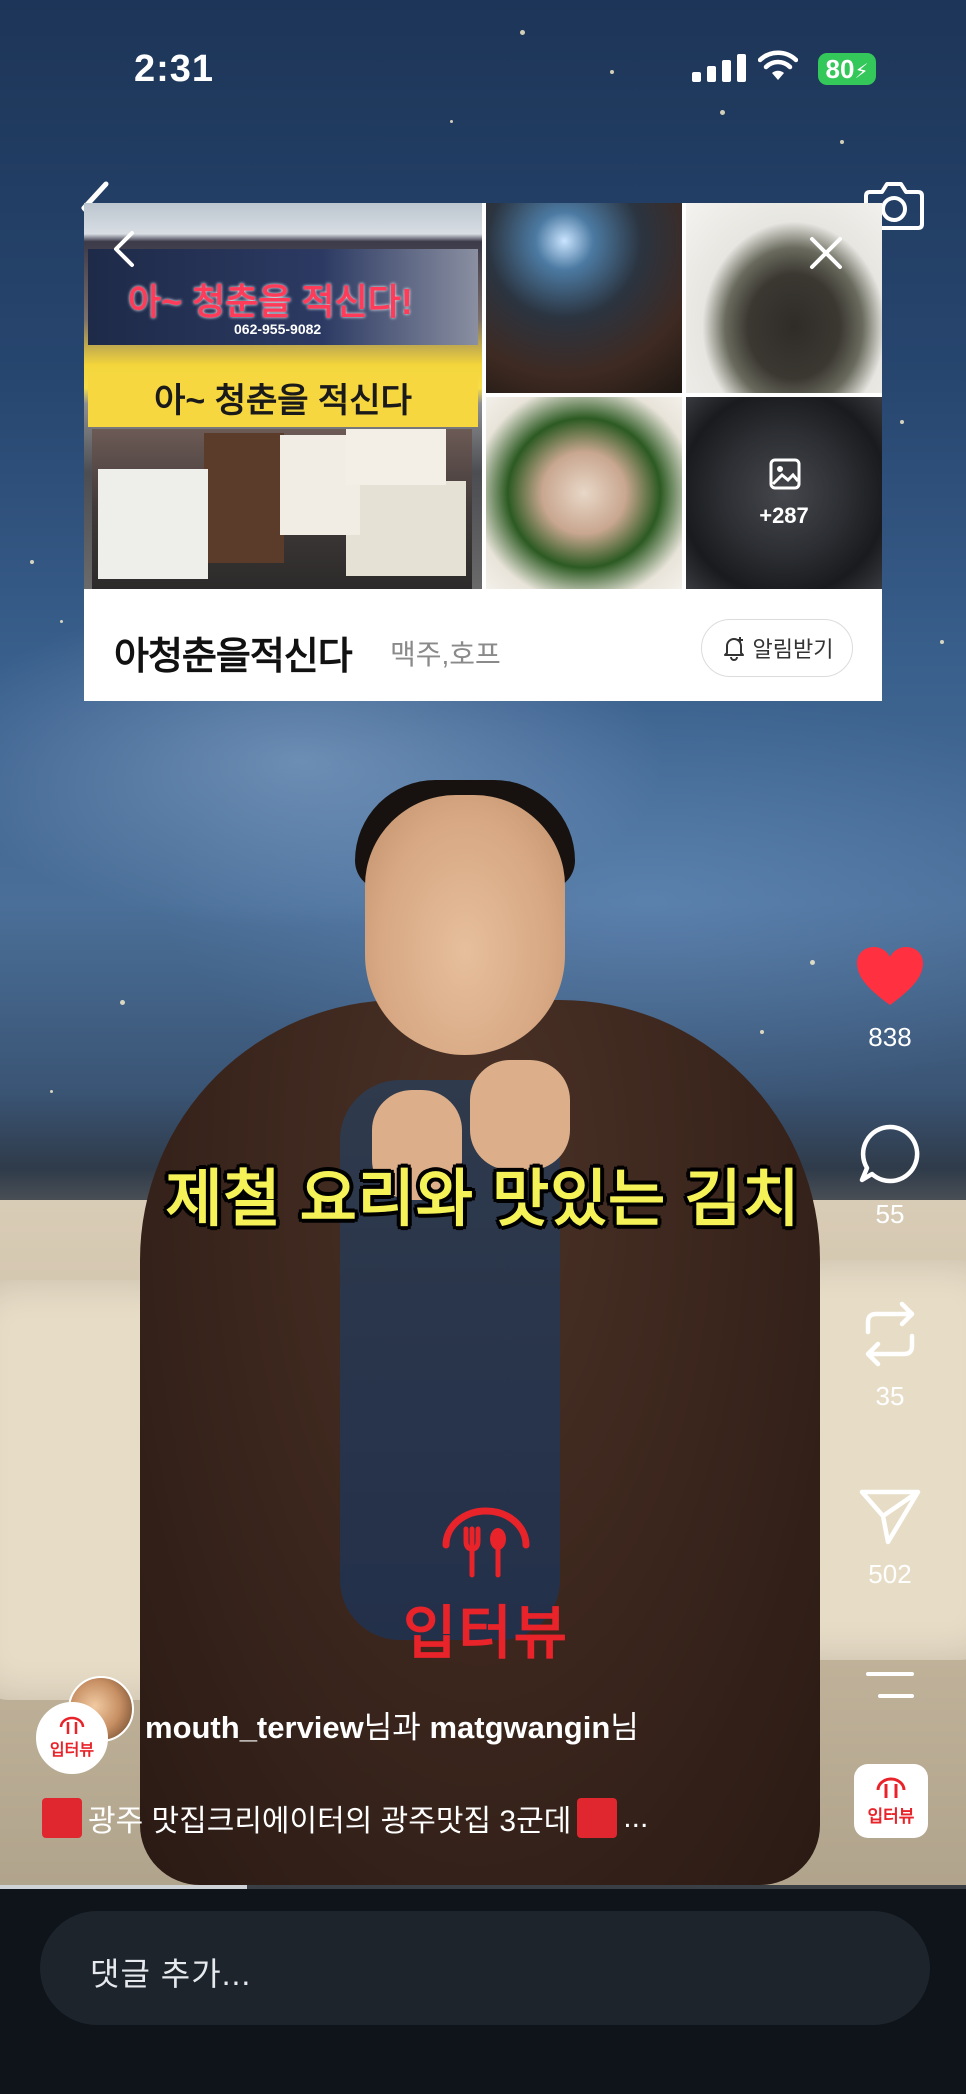  Describe the element at coordinates (733, 649) in the screenshot. I see `bell-plus-icon` at that location.